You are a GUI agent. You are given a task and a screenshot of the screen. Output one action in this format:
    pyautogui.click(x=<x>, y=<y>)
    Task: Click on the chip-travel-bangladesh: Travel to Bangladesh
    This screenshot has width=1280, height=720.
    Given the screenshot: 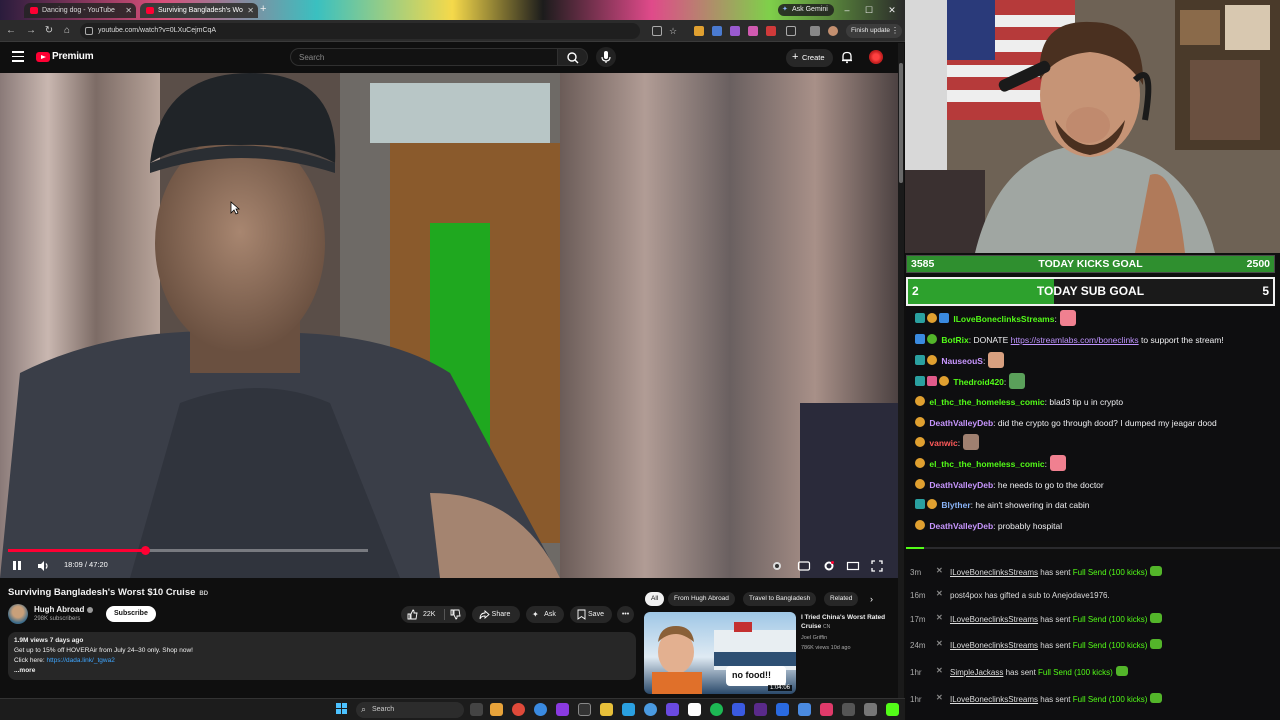 What is the action you would take?
    pyautogui.click(x=780, y=599)
    